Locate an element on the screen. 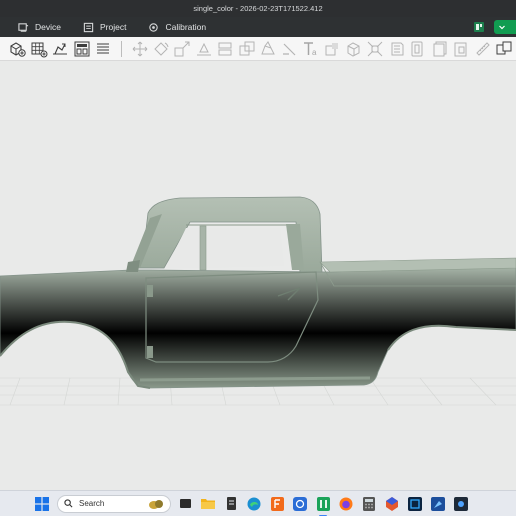 The image size is (516, 516). slice-button is located at coordinates (505, 27).